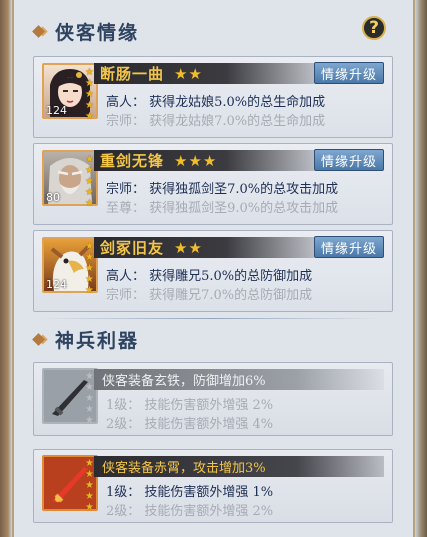 The image size is (427, 537). I want to click on section-title-weapons: 神兵利器, so click(86, 339).